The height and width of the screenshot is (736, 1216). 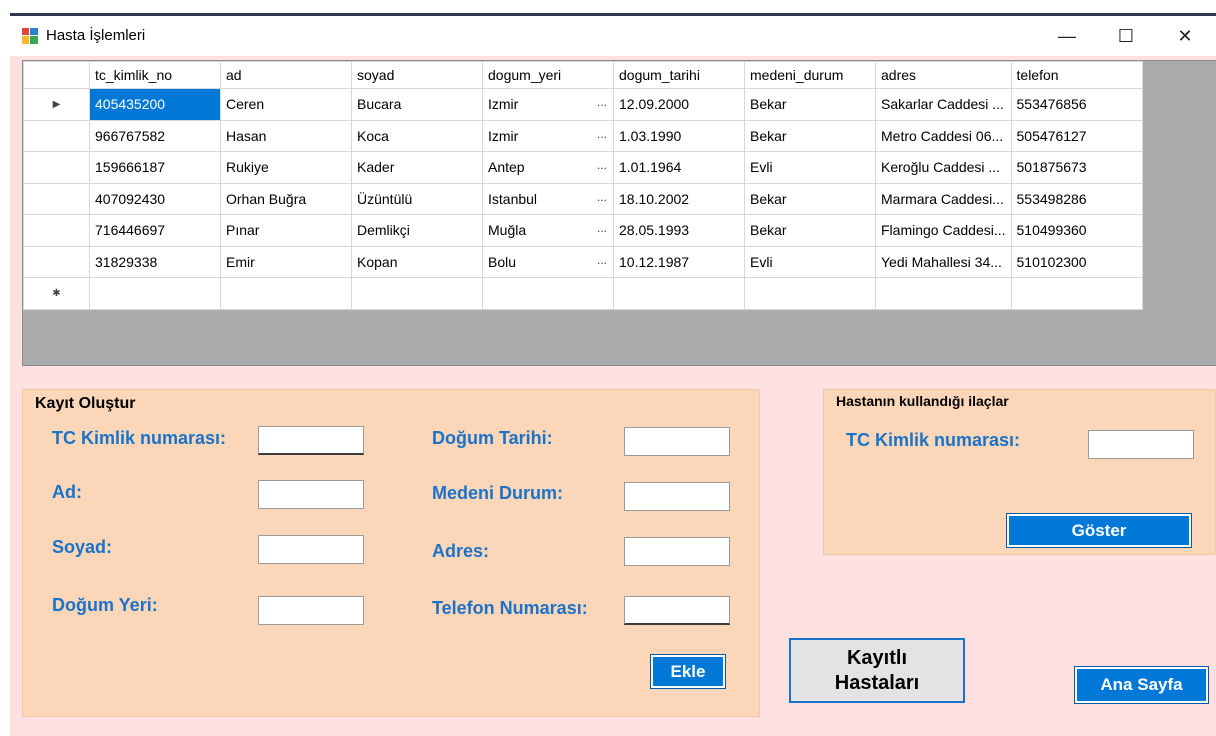 I want to click on grid-cell: 553476856, so click(x=1076, y=104).